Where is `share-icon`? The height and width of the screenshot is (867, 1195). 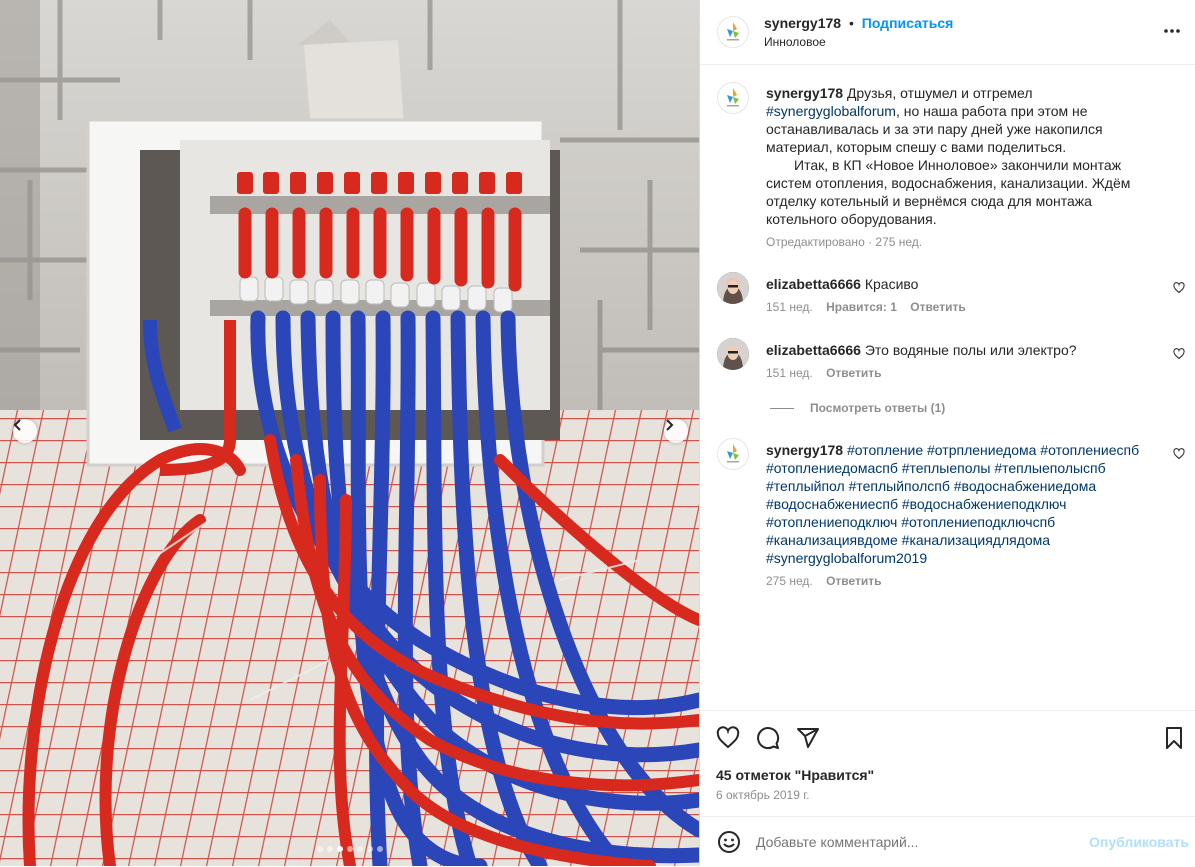 share-icon is located at coordinates (808, 738).